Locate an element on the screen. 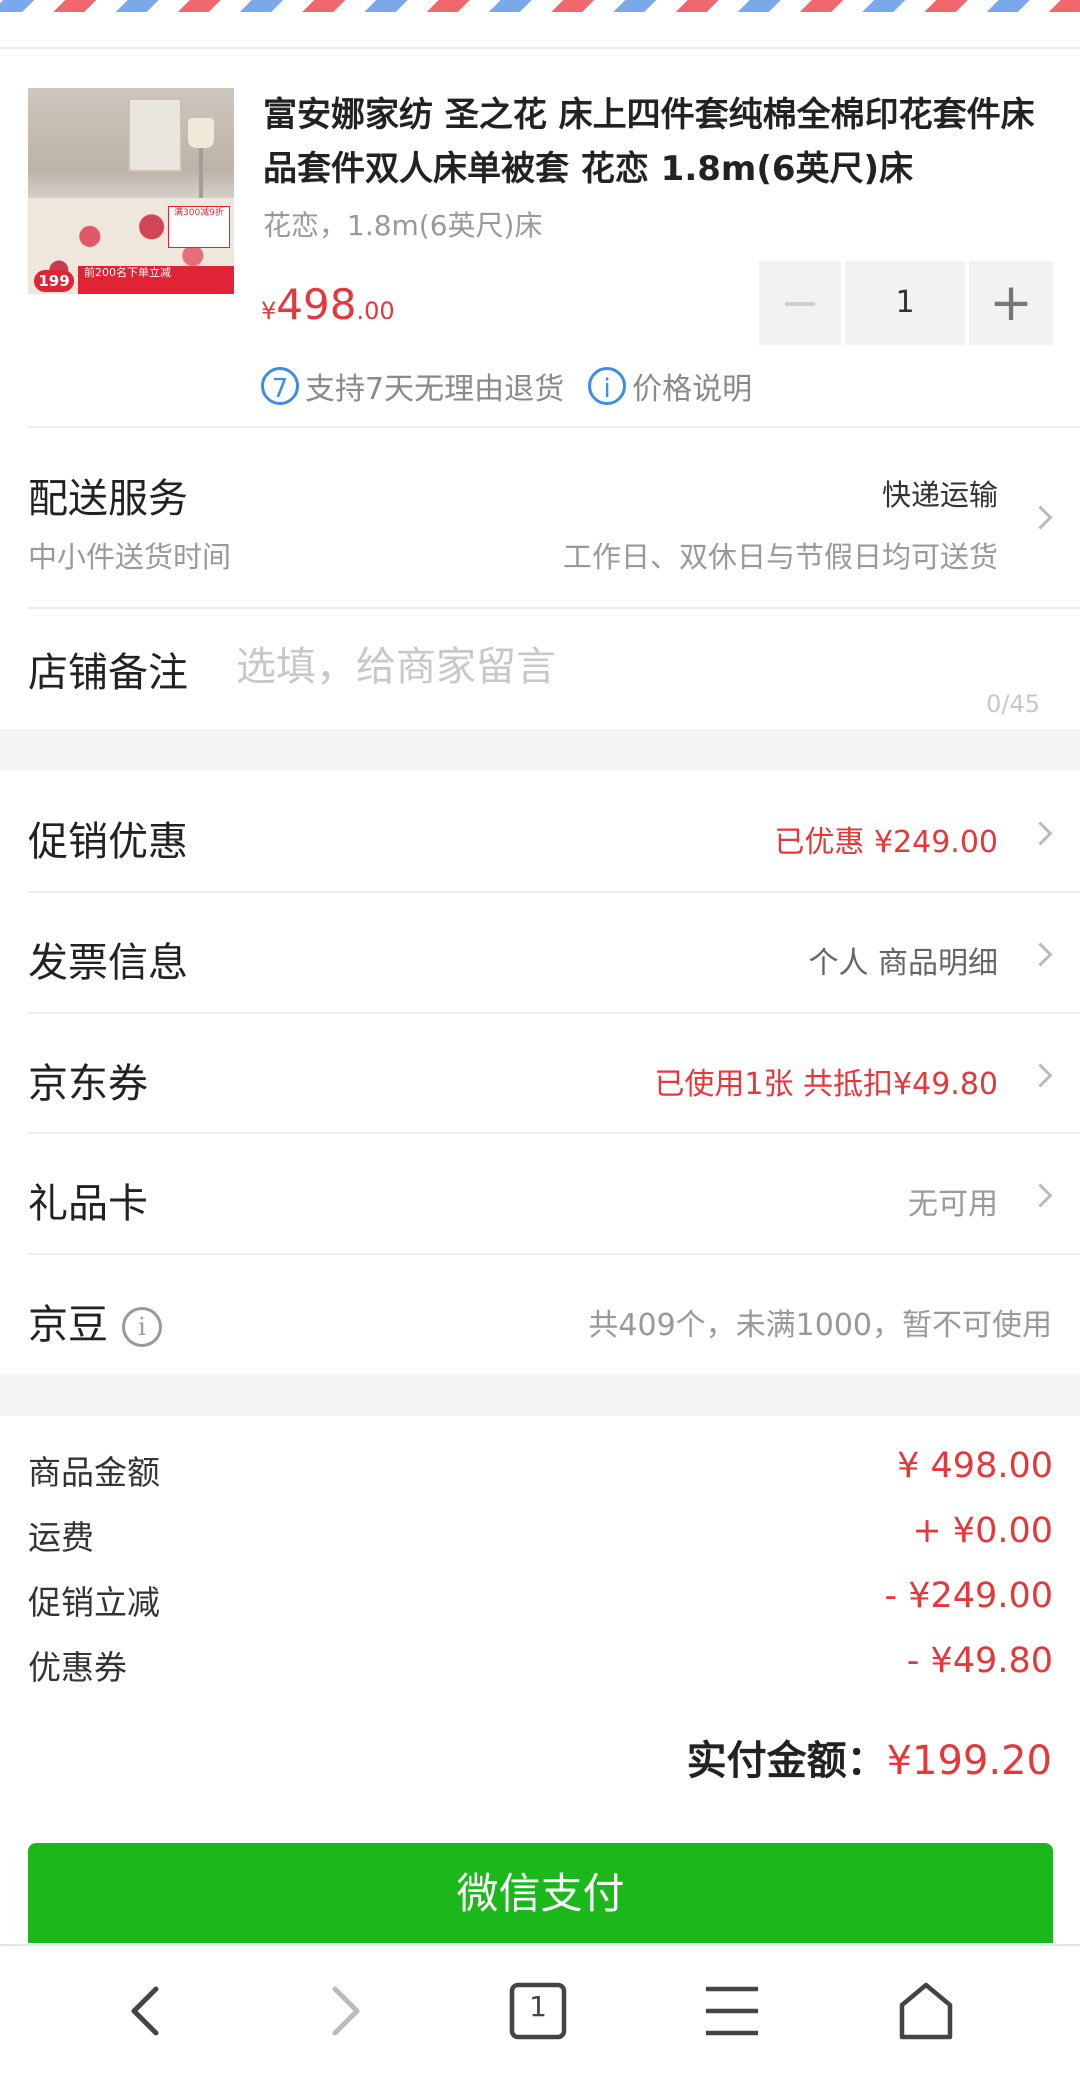 Image resolution: width=1080 pixels, height=2076 pixels. home-button is located at coordinates (926, 2011).